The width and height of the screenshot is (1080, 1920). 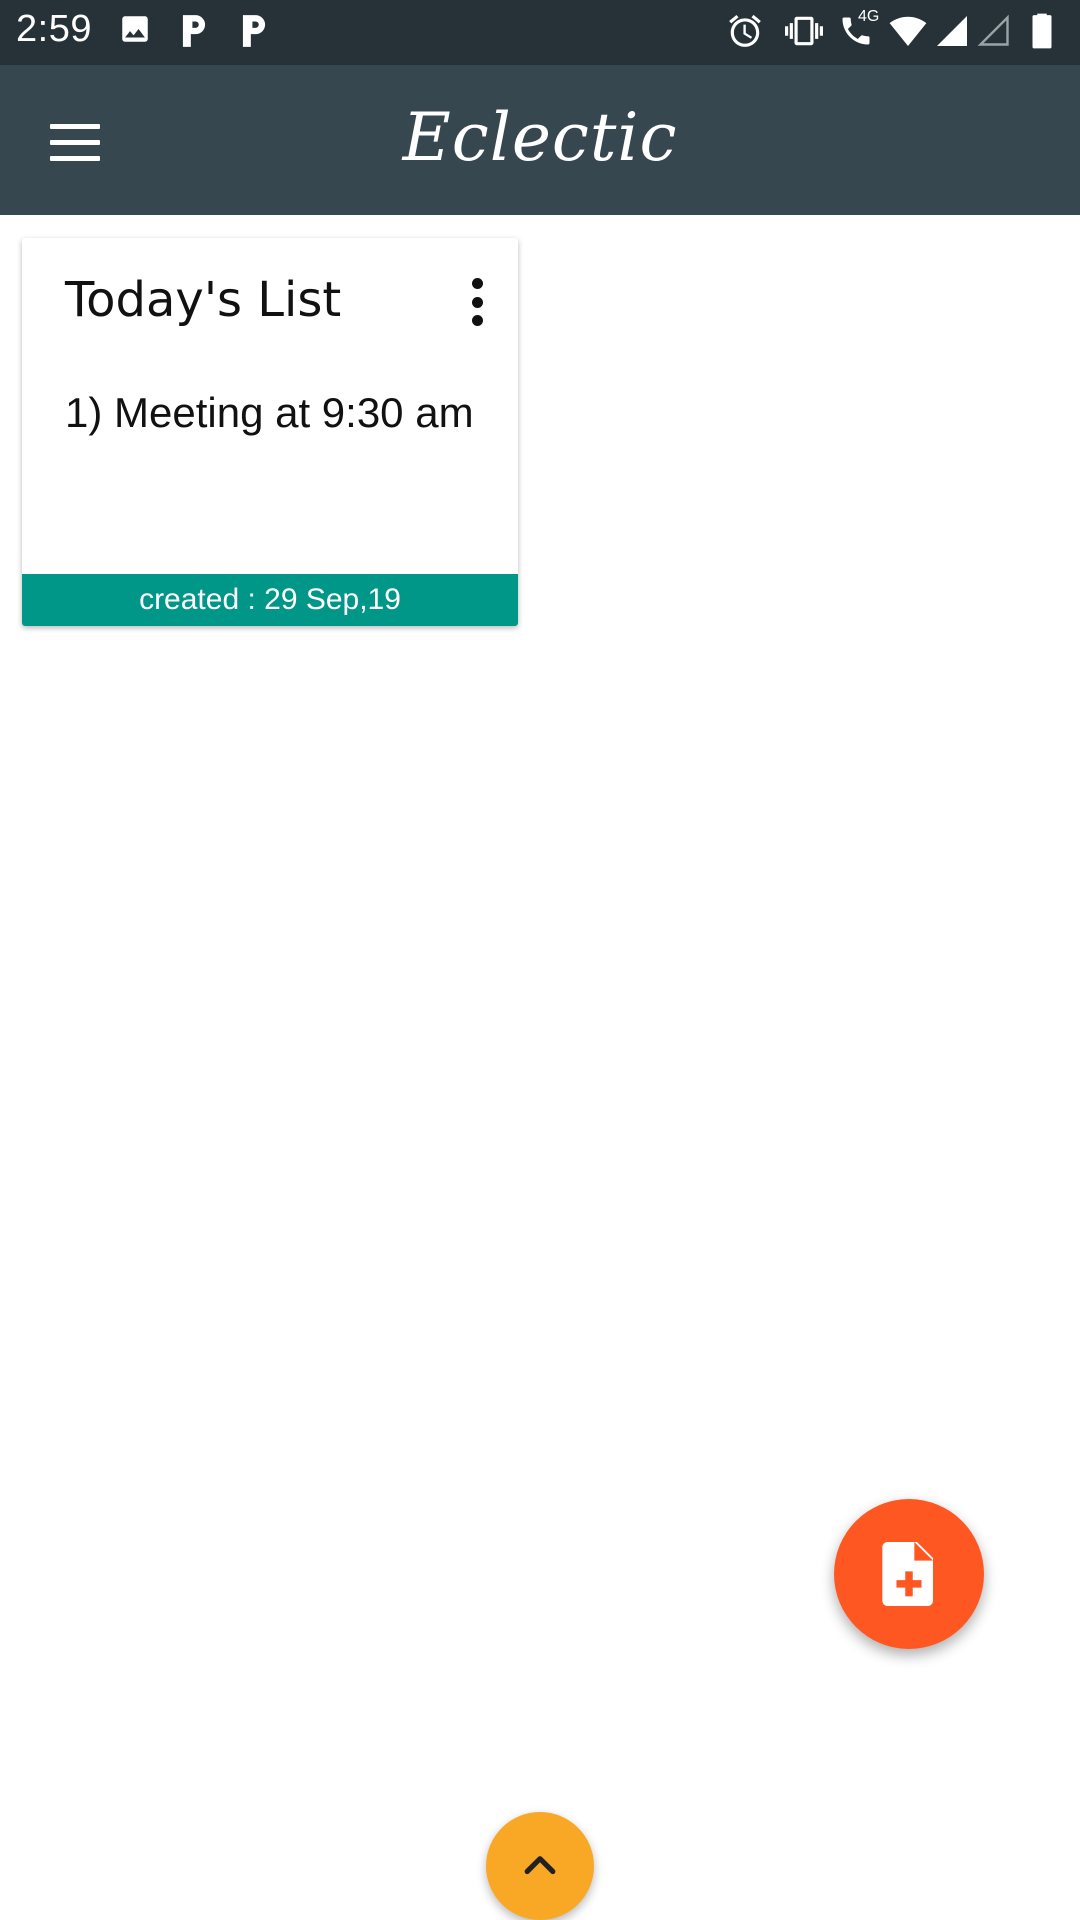 I want to click on add-note-button, so click(x=909, y=1574).